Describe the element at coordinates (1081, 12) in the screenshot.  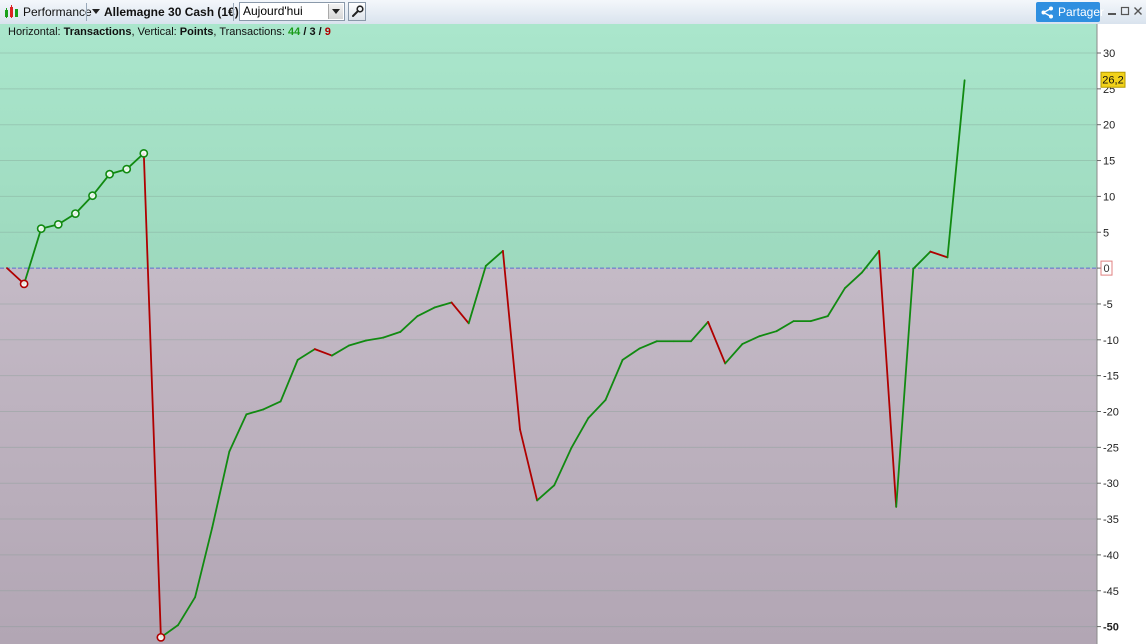
I see `share-label: Partager` at that location.